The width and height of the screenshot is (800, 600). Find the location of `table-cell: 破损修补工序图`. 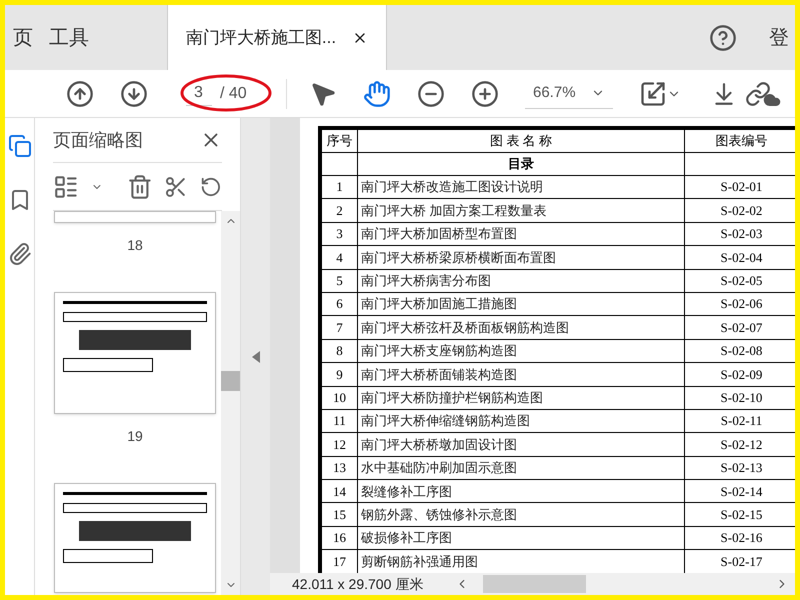

table-cell: 破损修补工序图 is located at coordinates (520, 538).